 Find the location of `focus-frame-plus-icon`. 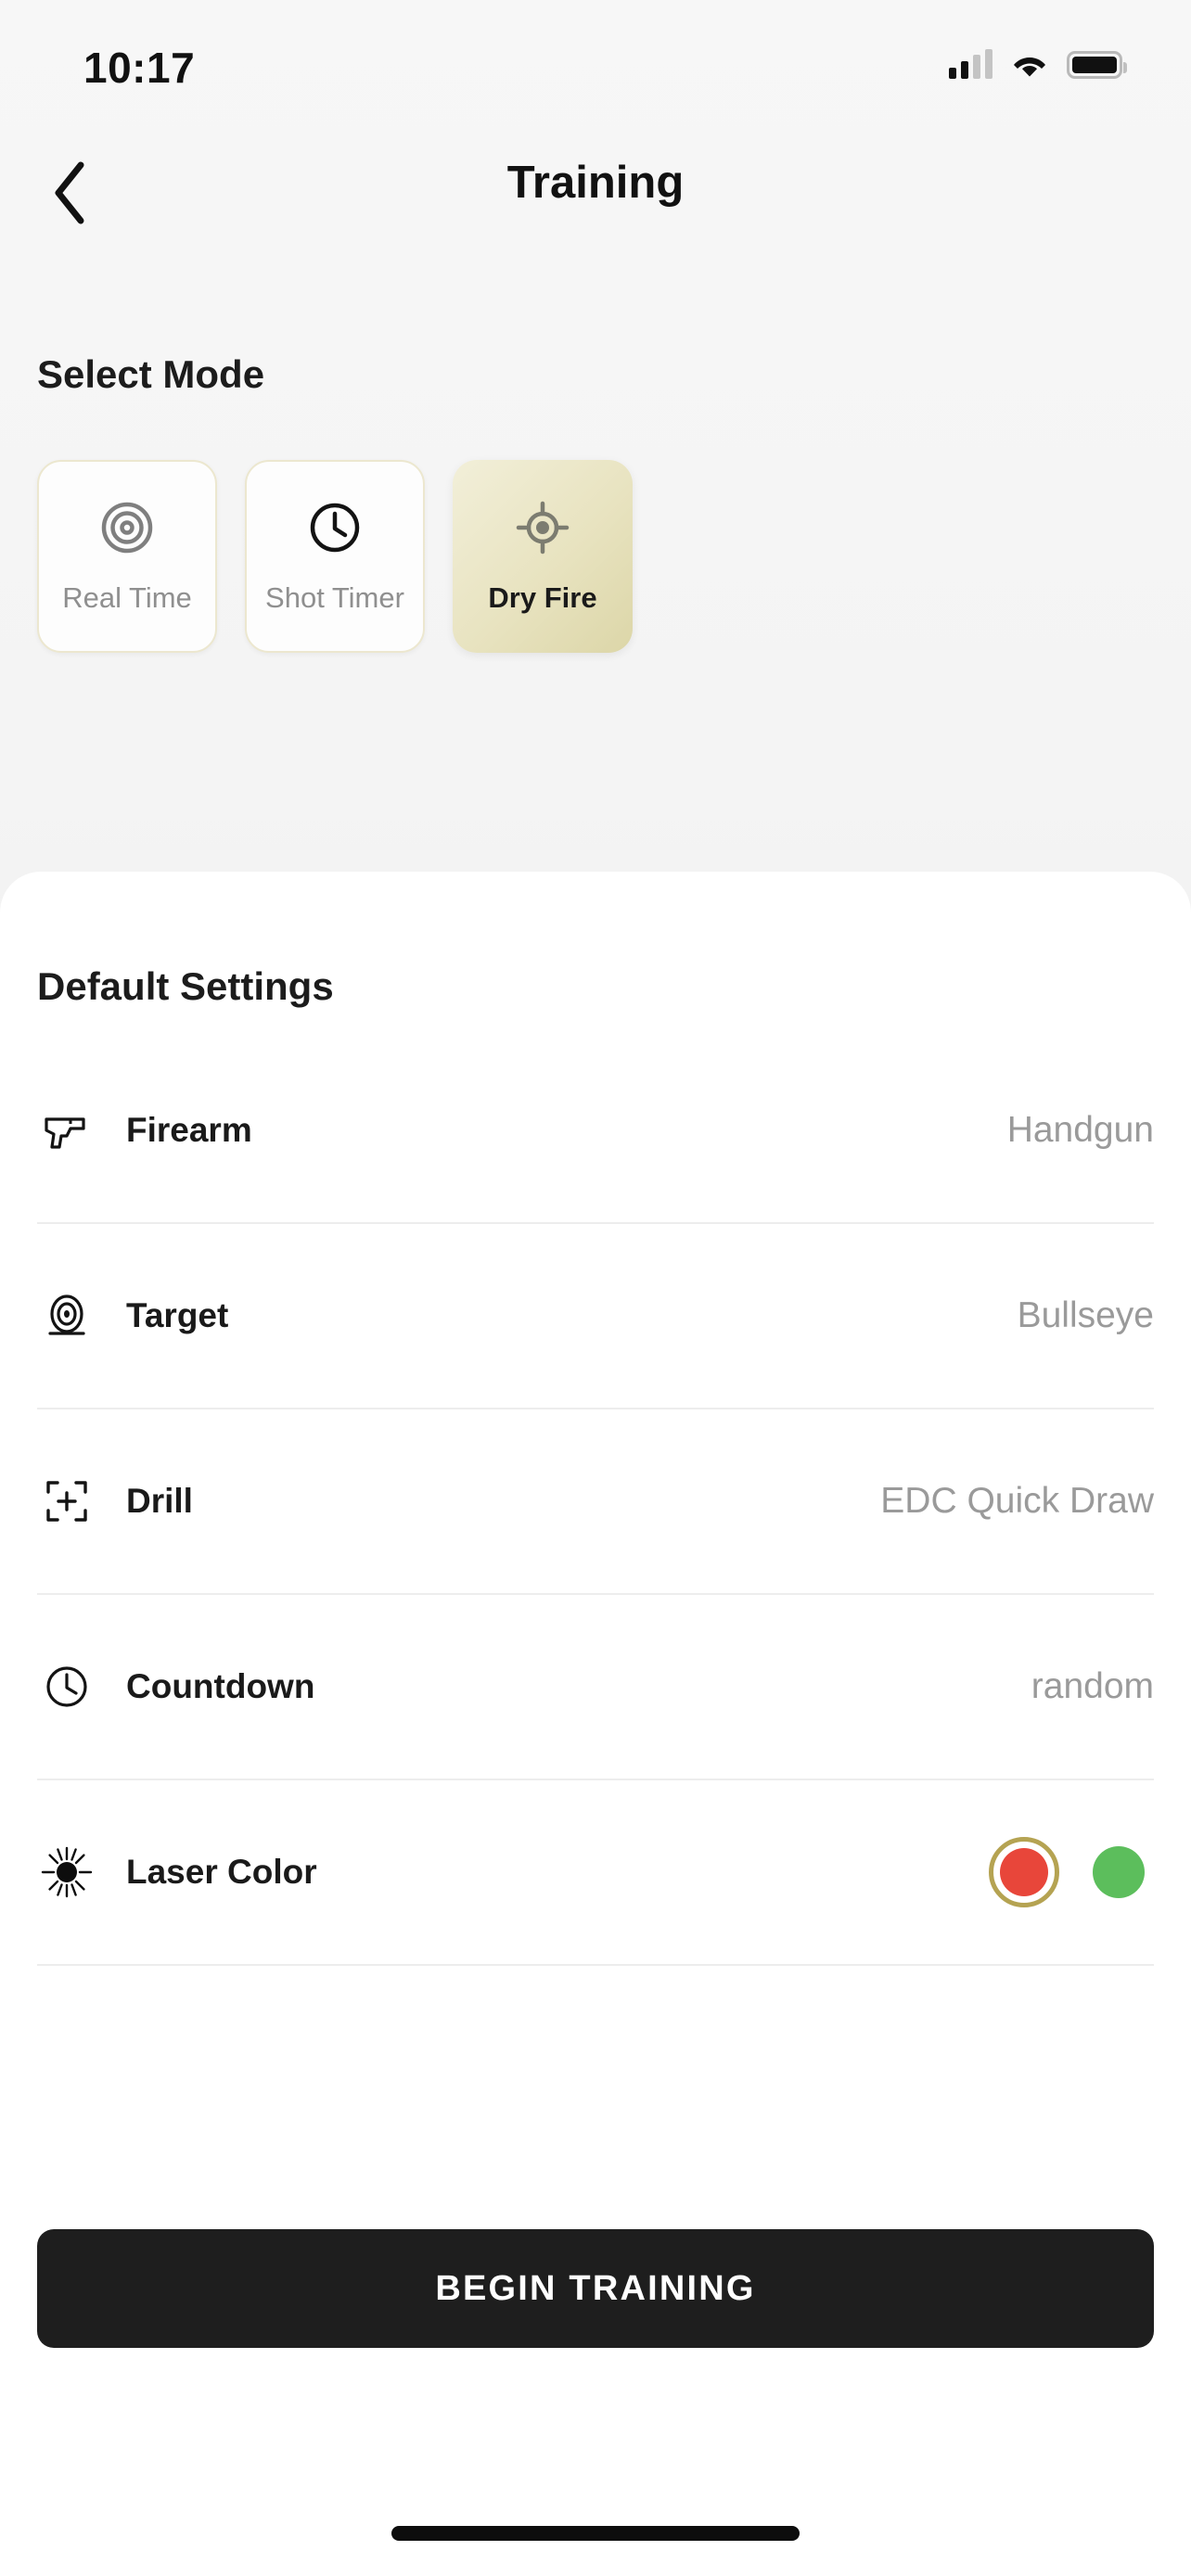

focus-frame-plus-icon is located at coordinates (66, 1501).